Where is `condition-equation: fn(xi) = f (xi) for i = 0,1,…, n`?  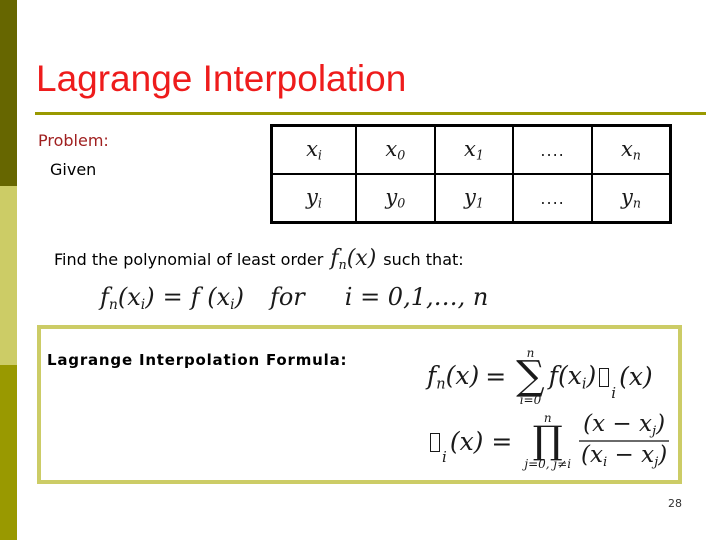 condition-equation: fn(xi) = f (xi) for i = 0,1,…, n is located at coordinates (294, 298).